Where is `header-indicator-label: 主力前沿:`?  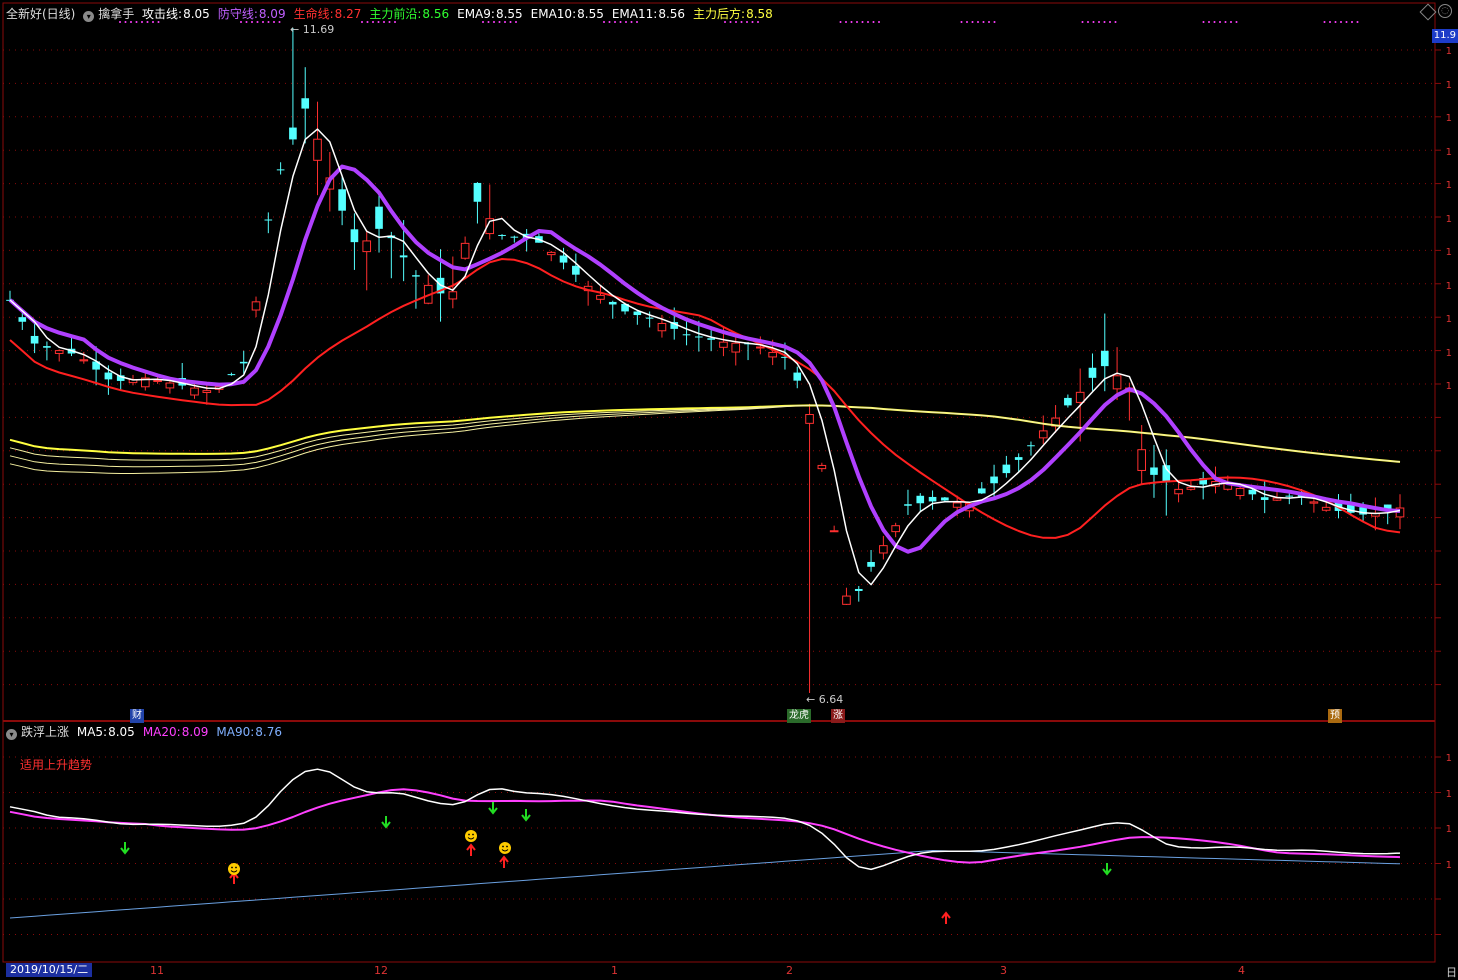 header-indicator-label: 主力前沿: is located at coordinates (395, 14).